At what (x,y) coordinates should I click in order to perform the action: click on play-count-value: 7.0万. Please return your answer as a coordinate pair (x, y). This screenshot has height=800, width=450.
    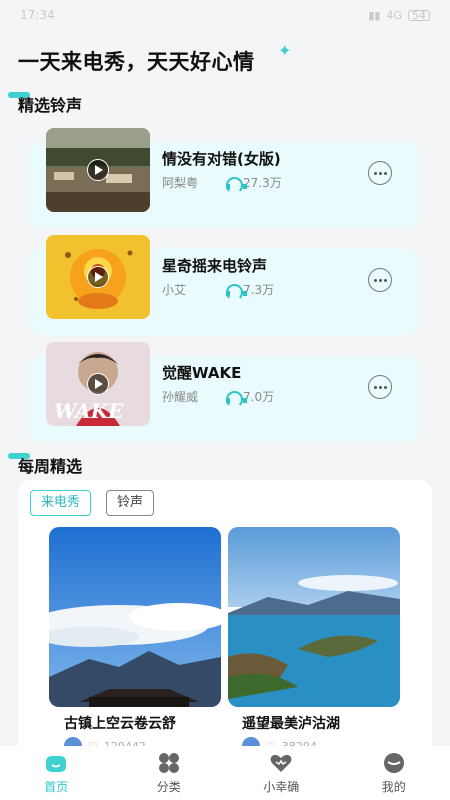
    Looking at the image, I should click on (259, 397).